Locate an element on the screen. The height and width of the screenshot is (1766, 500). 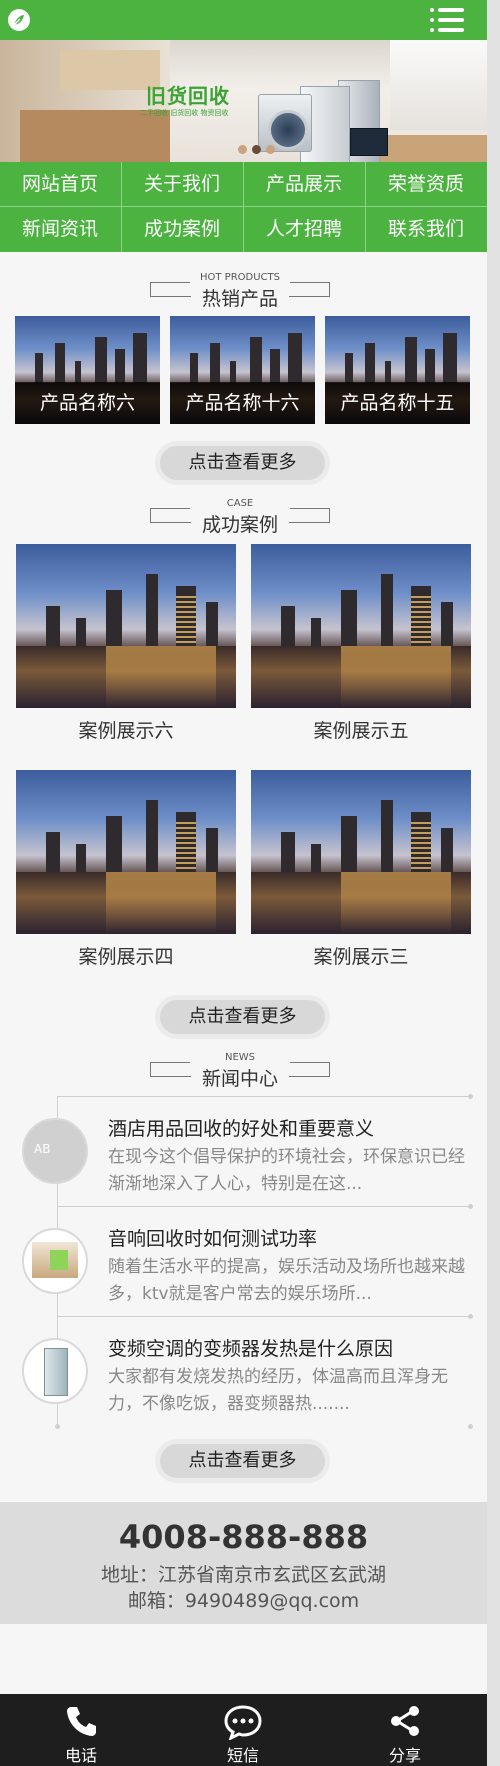
banner-subtitle: 二手回收 旧货回收 物资回收 is located at coordinates (184, 113).